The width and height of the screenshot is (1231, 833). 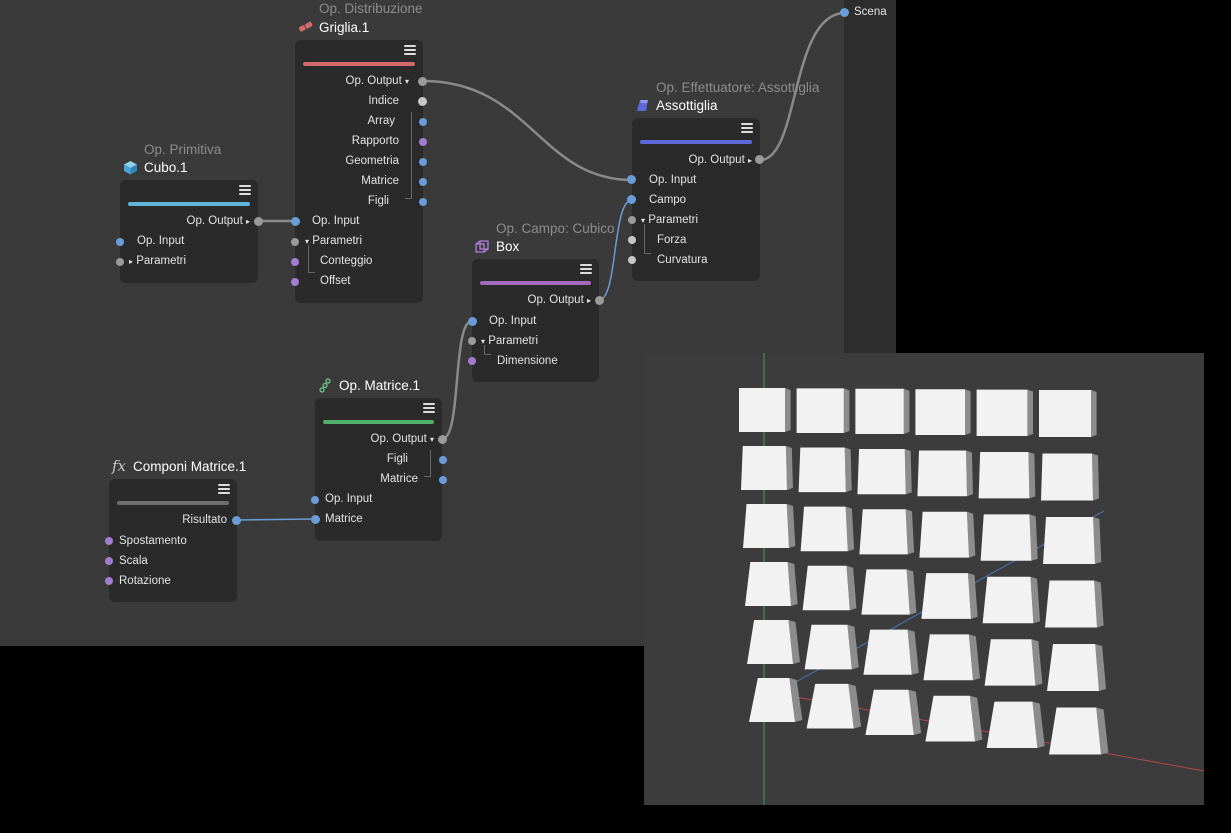 What do you see at coordinates (166, 167) in the screenshot?
I see `cubo-title: Cubo.1` at bounding box center [166, 167].